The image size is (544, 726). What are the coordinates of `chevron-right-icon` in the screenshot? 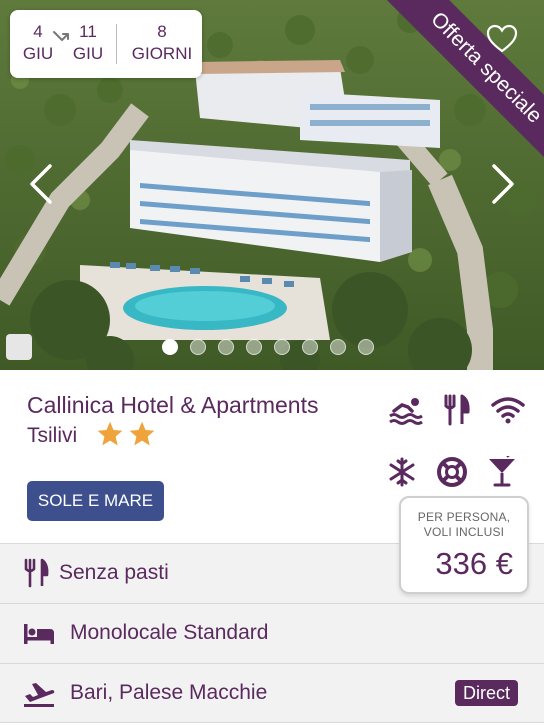 It's located at (503, 184).